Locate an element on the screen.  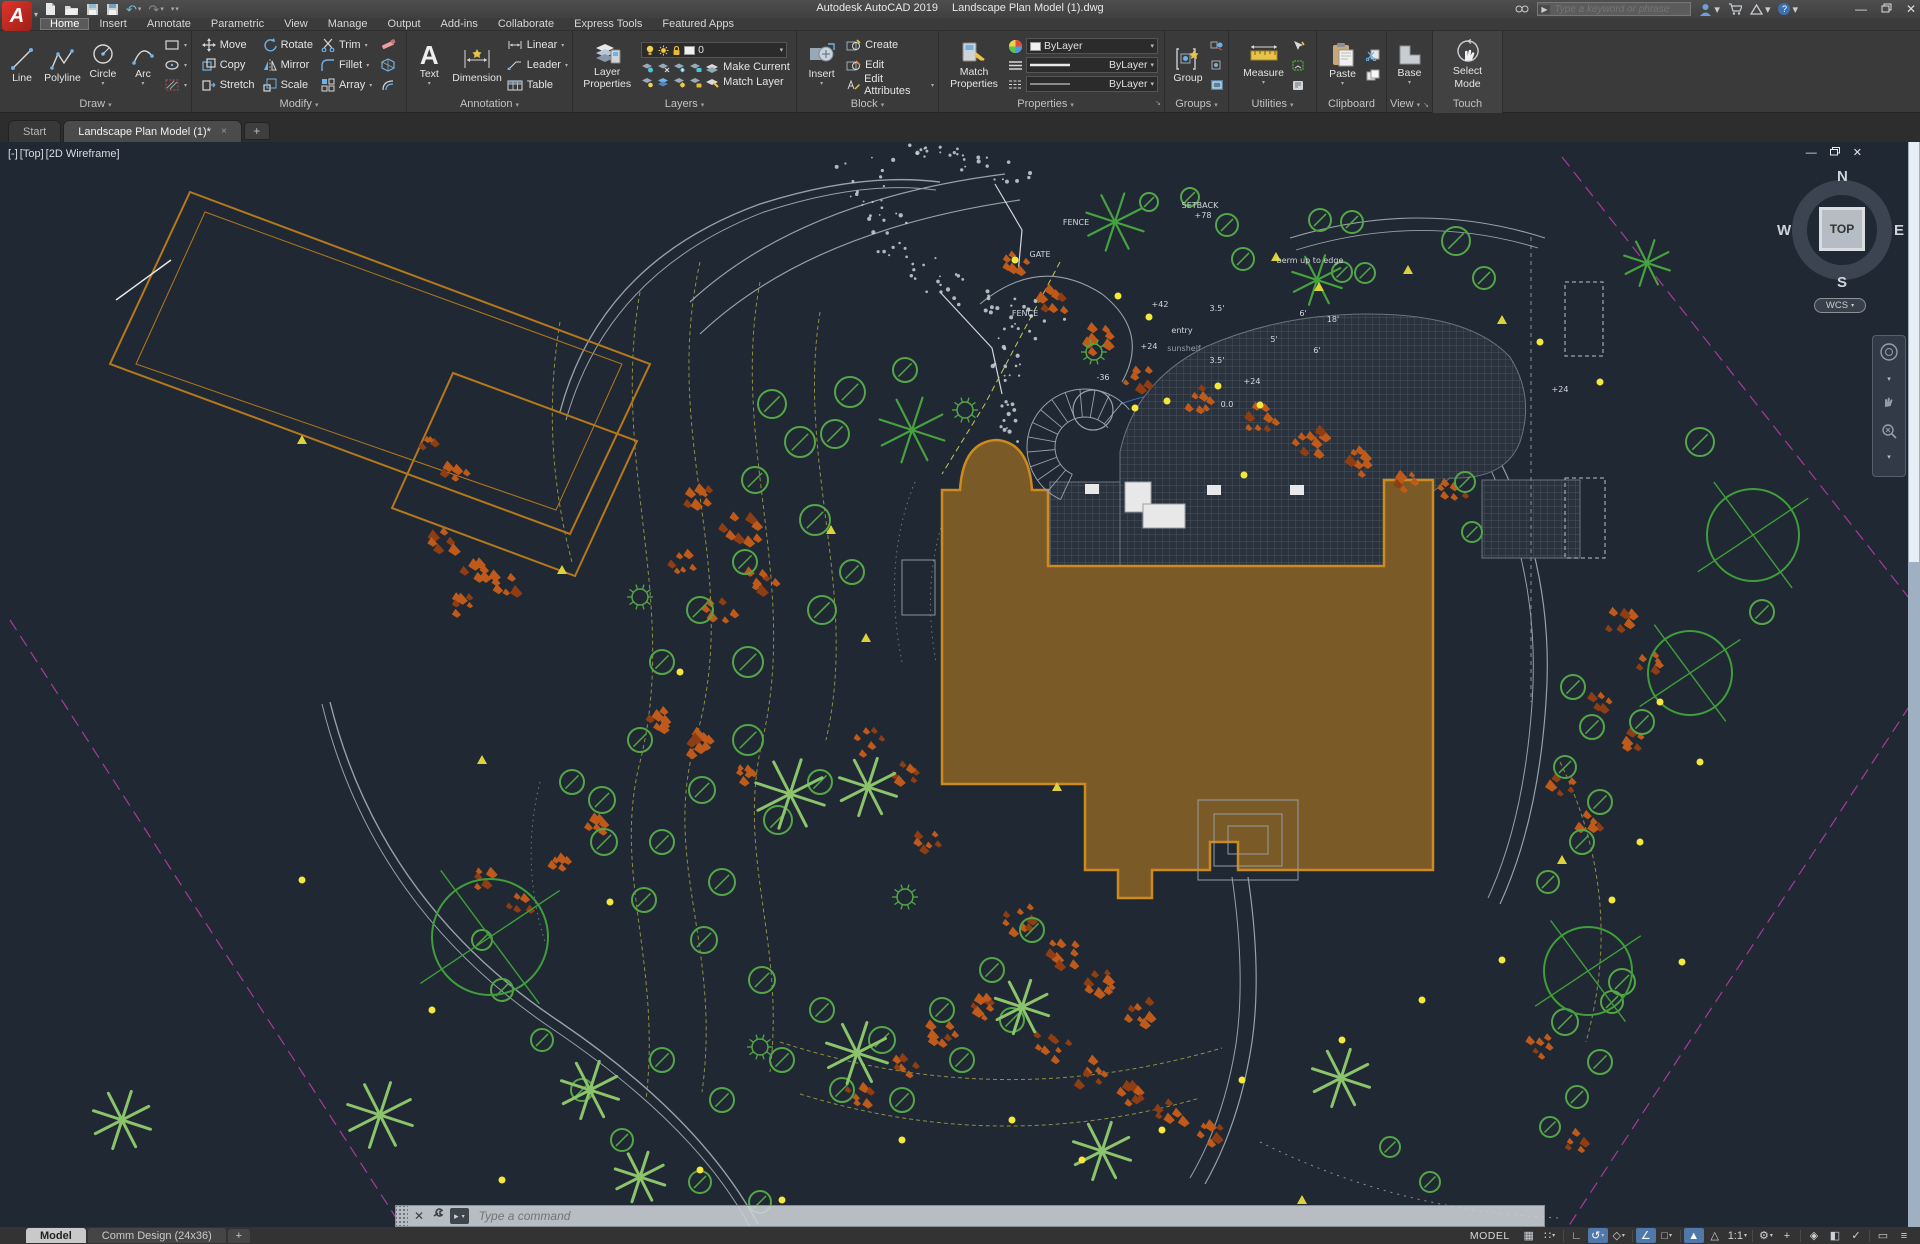
leader-button: Leader ▾ is located at coordinates (537, 65).